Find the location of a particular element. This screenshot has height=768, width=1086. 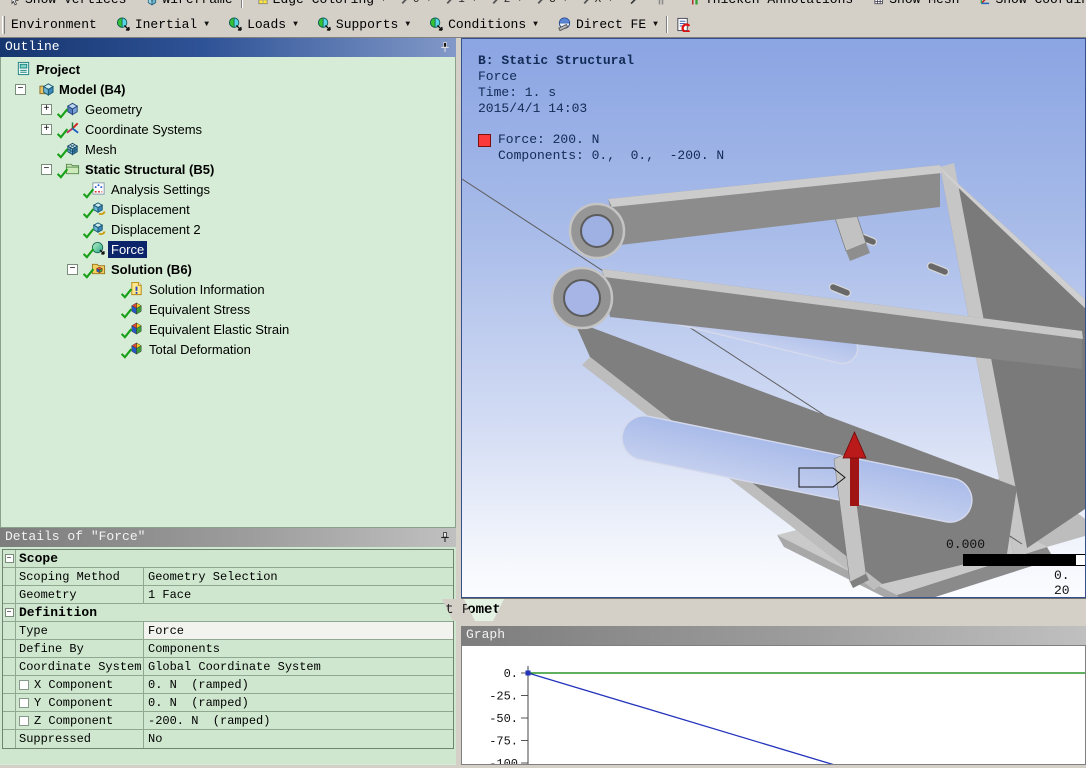

toolbar-button-3: 3▼ is located at coordinates (551, 4).